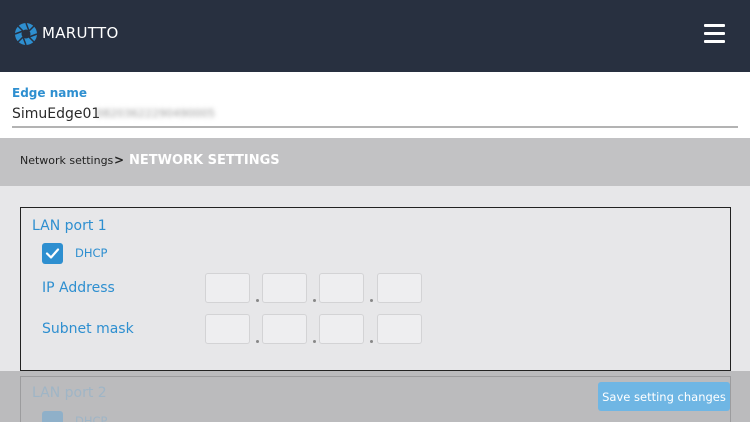 The image size is (750, 422). Describe the element at coordinates (714, 34) in the screenshot. I see `hamburger-menu-icon` at that location.